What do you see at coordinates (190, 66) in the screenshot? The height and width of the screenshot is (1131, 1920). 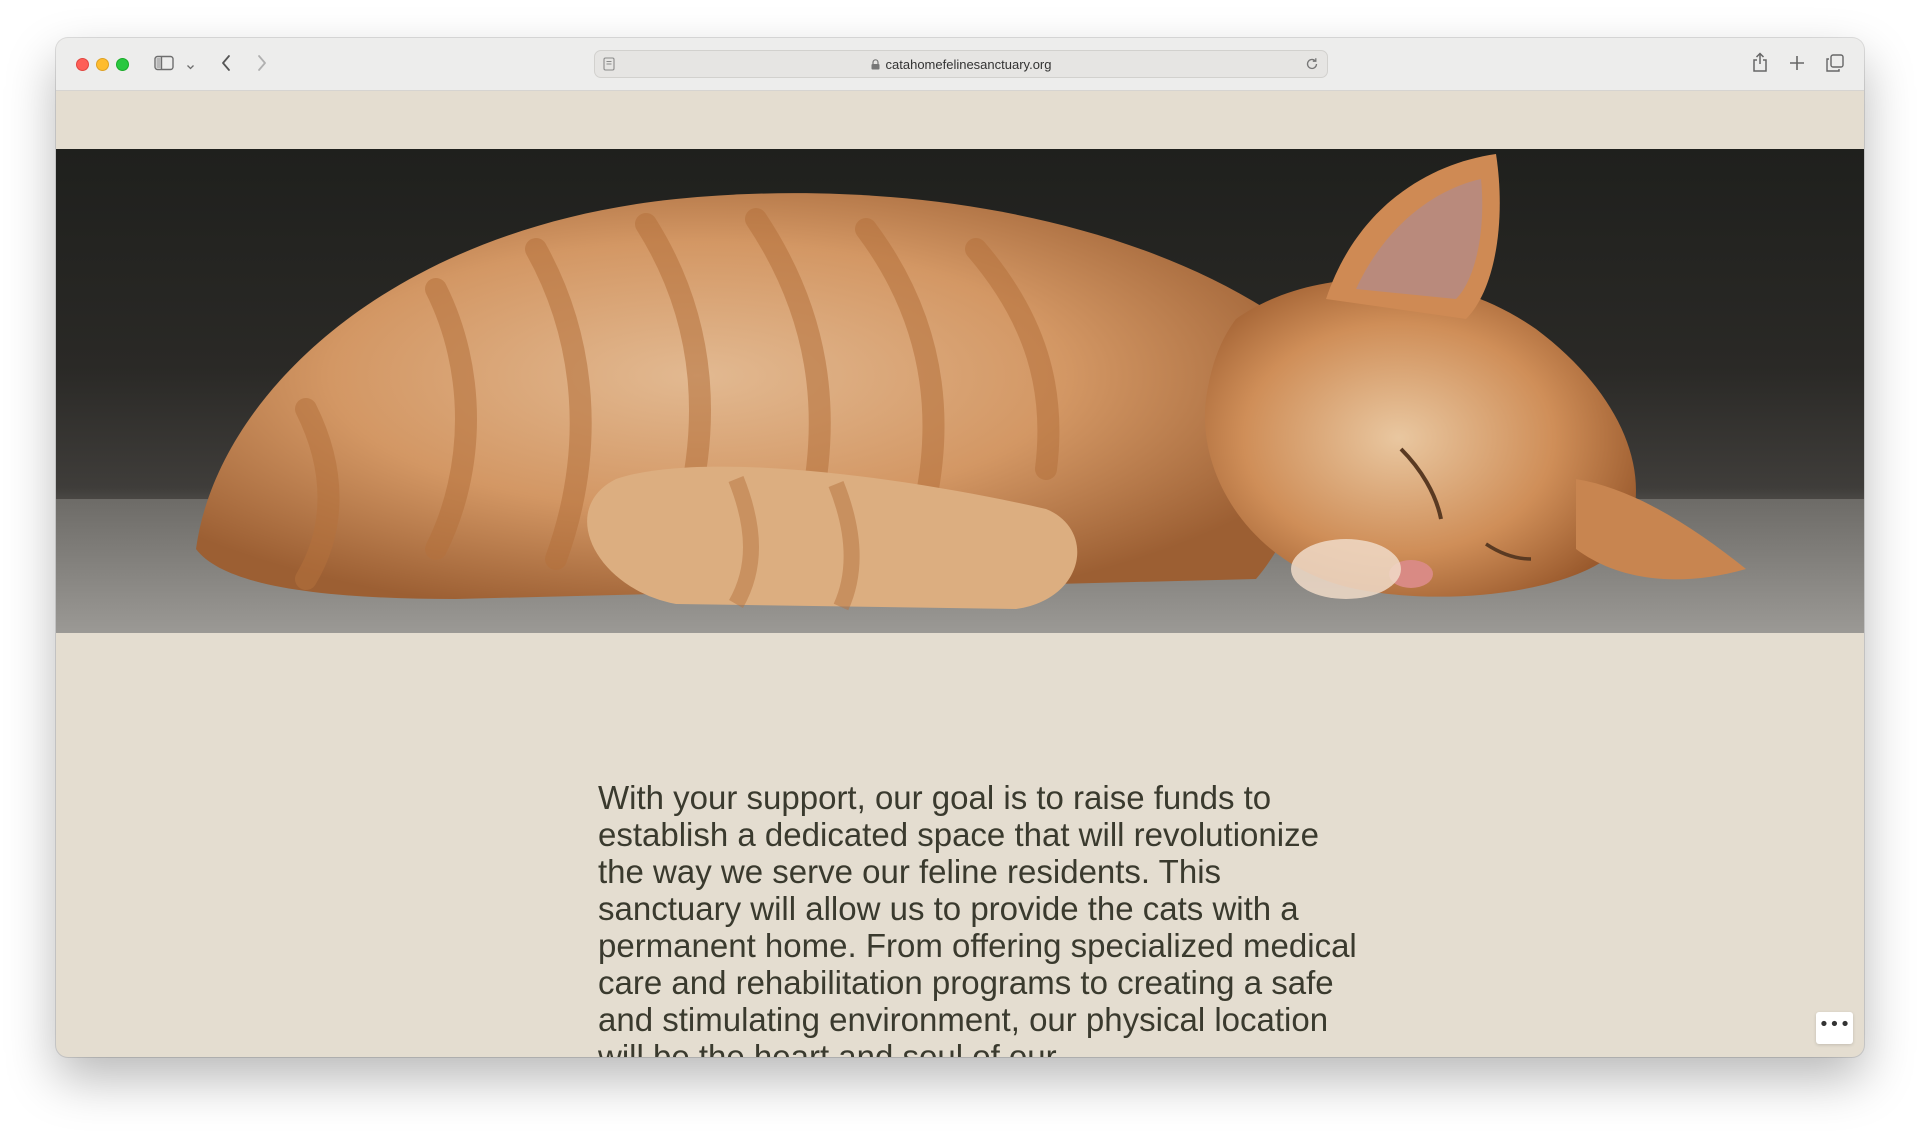 I see `chevron-down-icon` at bounding box center [190, 66].